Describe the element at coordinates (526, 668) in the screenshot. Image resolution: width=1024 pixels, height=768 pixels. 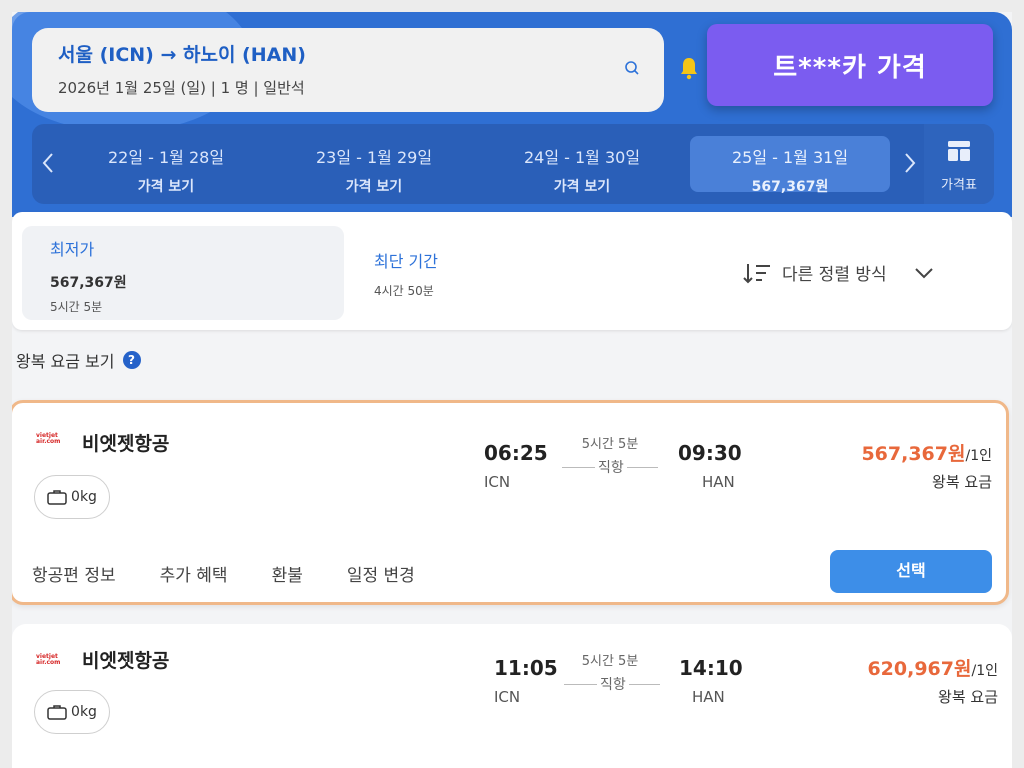
I see `departure-time: 11:05` at that location.